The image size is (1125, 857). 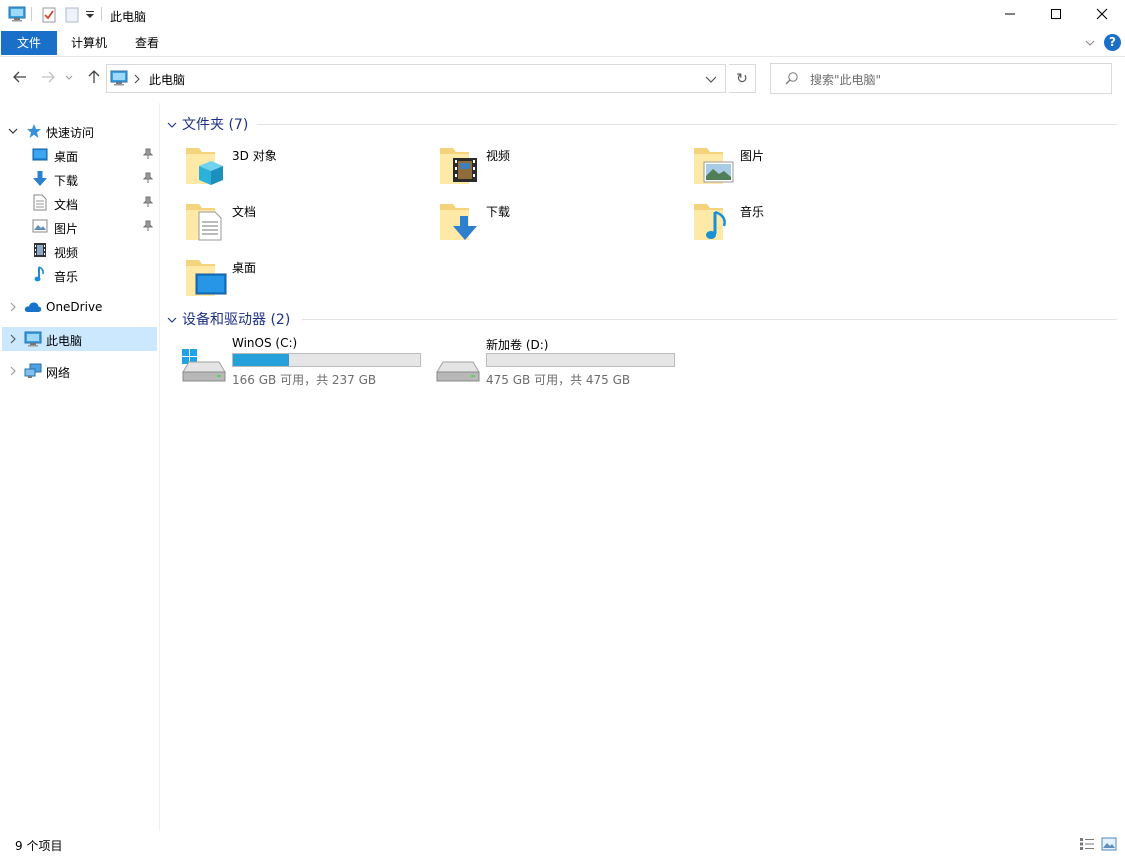 I want to click on drive-name: 新加卷 (D:), so click(x=517, y=345).